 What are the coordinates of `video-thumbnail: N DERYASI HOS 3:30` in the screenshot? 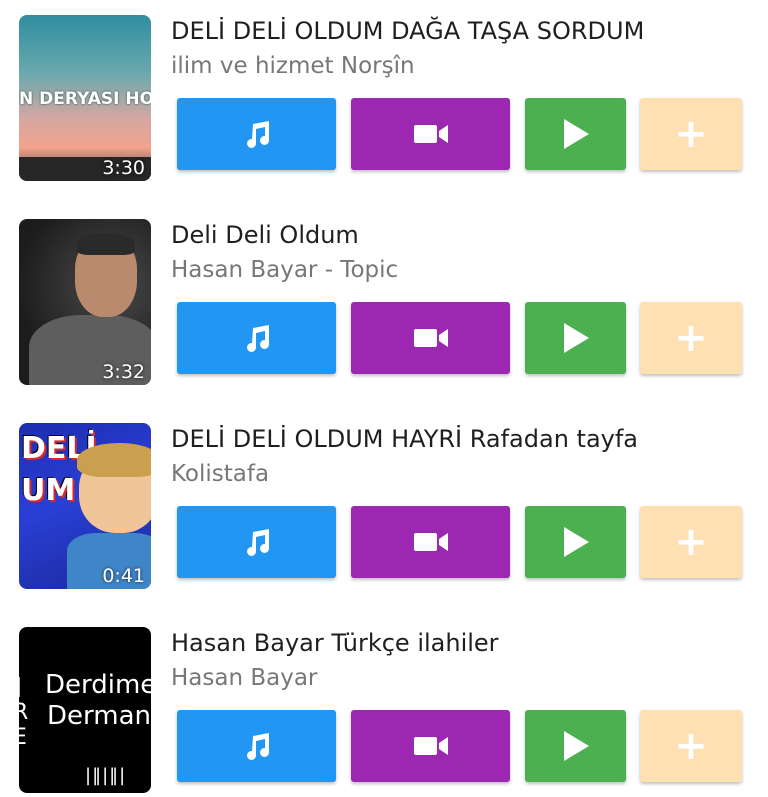 It's located at (85, 98).